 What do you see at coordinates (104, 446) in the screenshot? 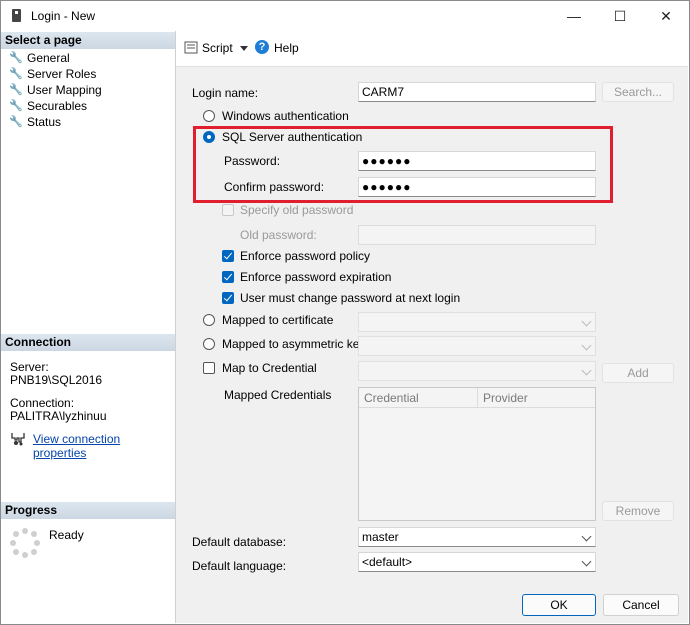
I see `view-connection-properties-link: View connection properties` at bounding box center [104, 446].